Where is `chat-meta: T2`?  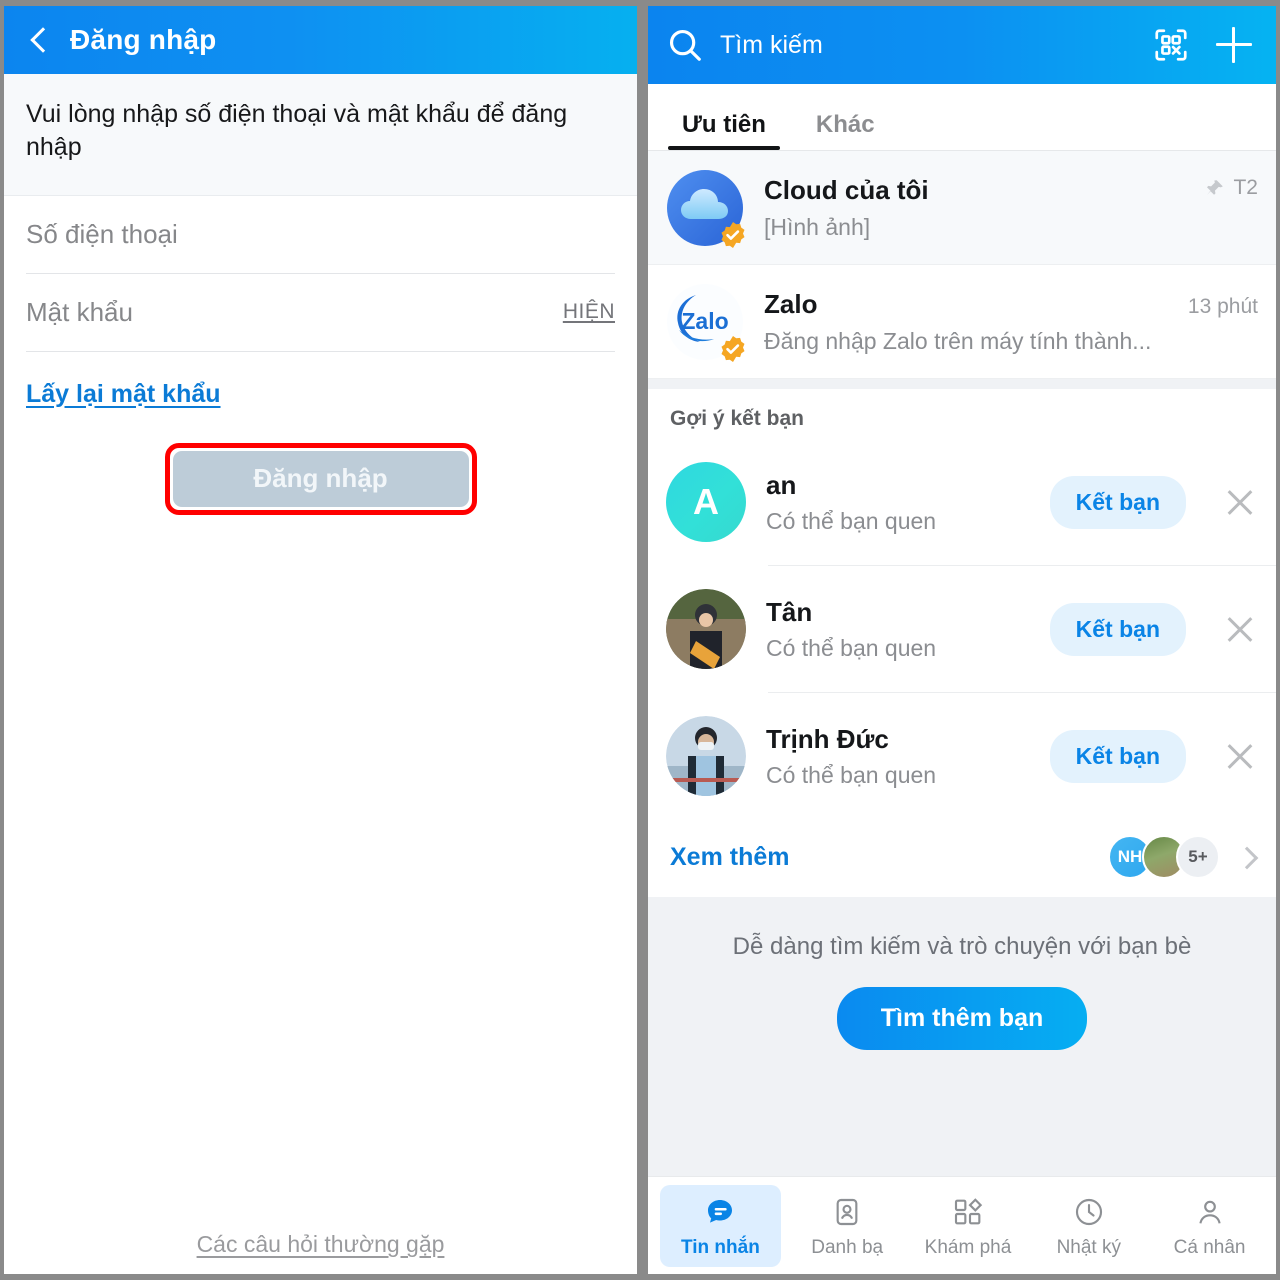
chat-meta: T2 is located at coordinates (1231, 188).